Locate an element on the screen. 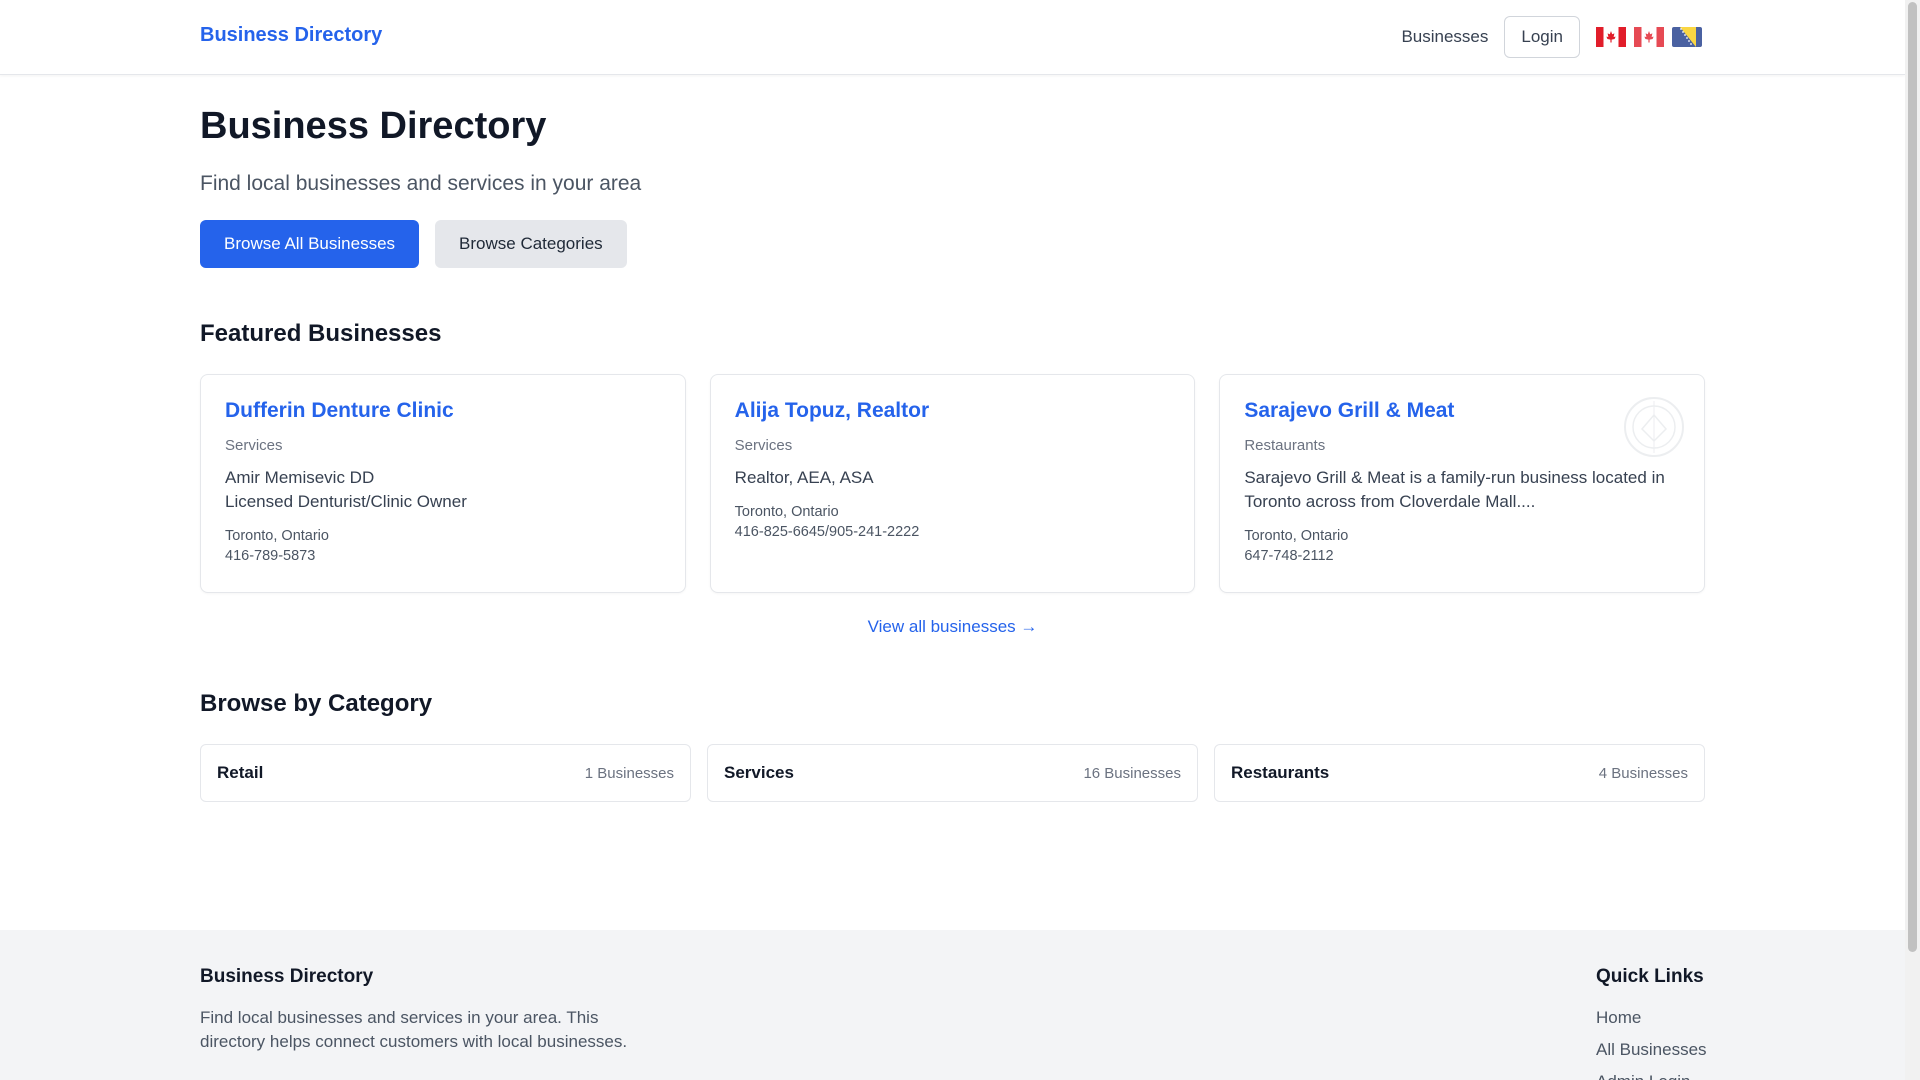 Image resolution: width=1920 pixels, height=1080 pixels. category-card-services: Services 16 Businesses is located at coordinates (952, 773).